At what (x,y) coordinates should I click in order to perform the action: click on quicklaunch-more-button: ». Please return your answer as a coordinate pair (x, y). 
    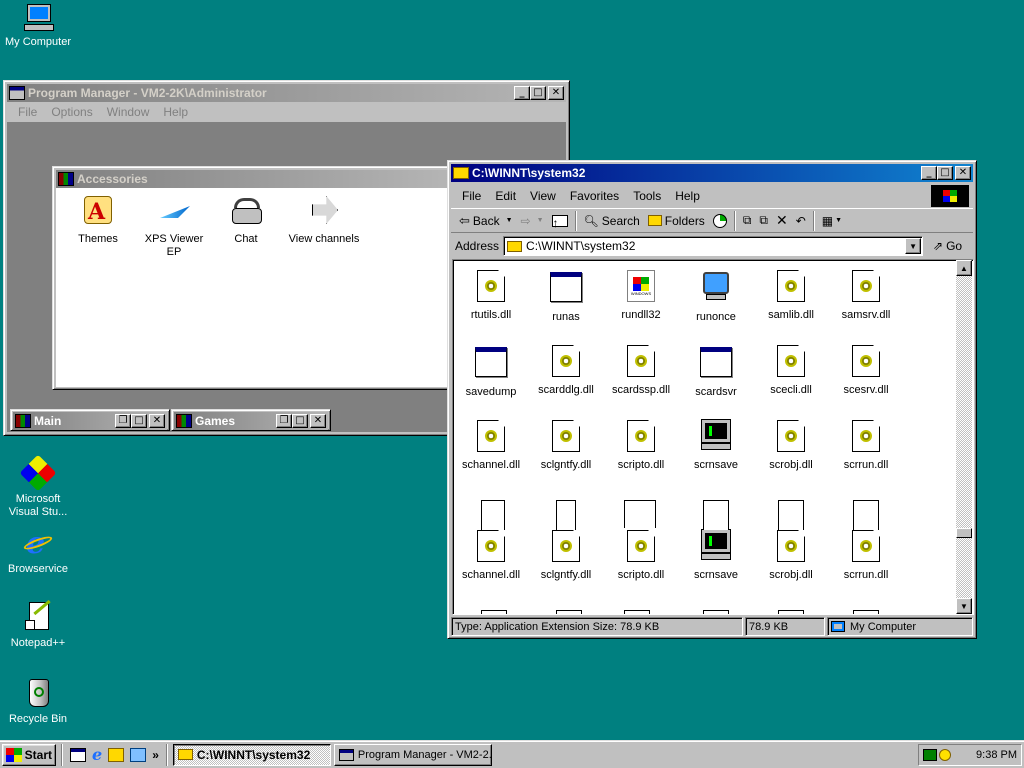
    Looking at the image, I should click on (155, 755).